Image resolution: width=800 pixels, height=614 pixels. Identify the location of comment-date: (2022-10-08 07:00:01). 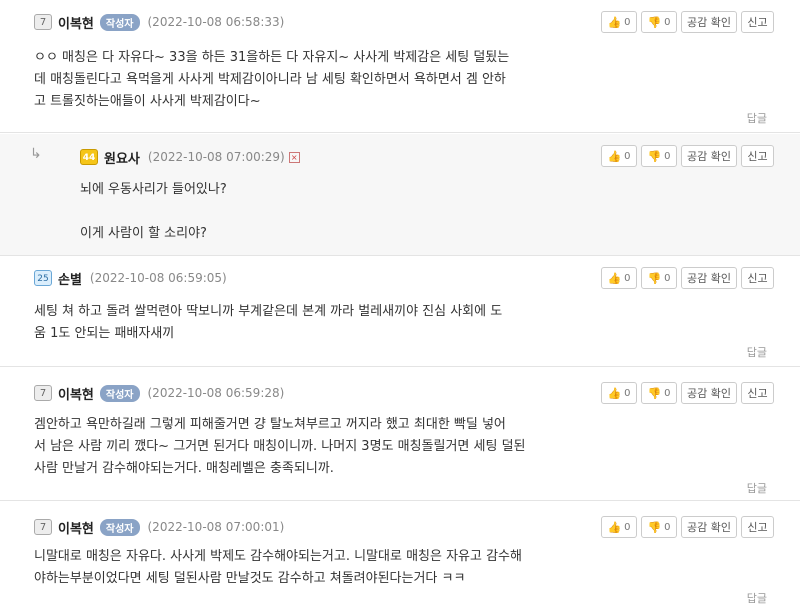
(216, 527).